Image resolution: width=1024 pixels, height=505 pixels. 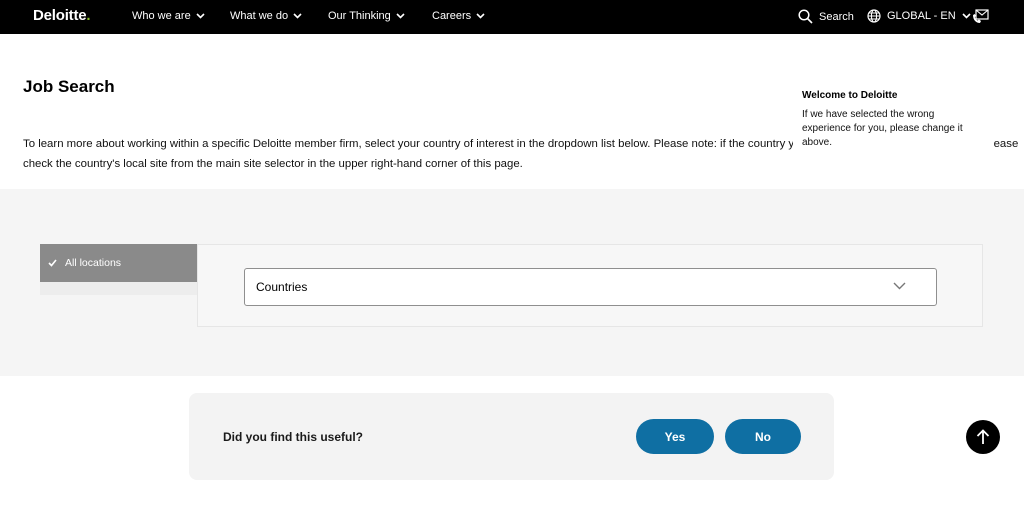 What do you see at coordinates (359, 16) in the screenshot?
I see `nav-our-thinking-label: Our Thinking` at bounding box center [359, 16].